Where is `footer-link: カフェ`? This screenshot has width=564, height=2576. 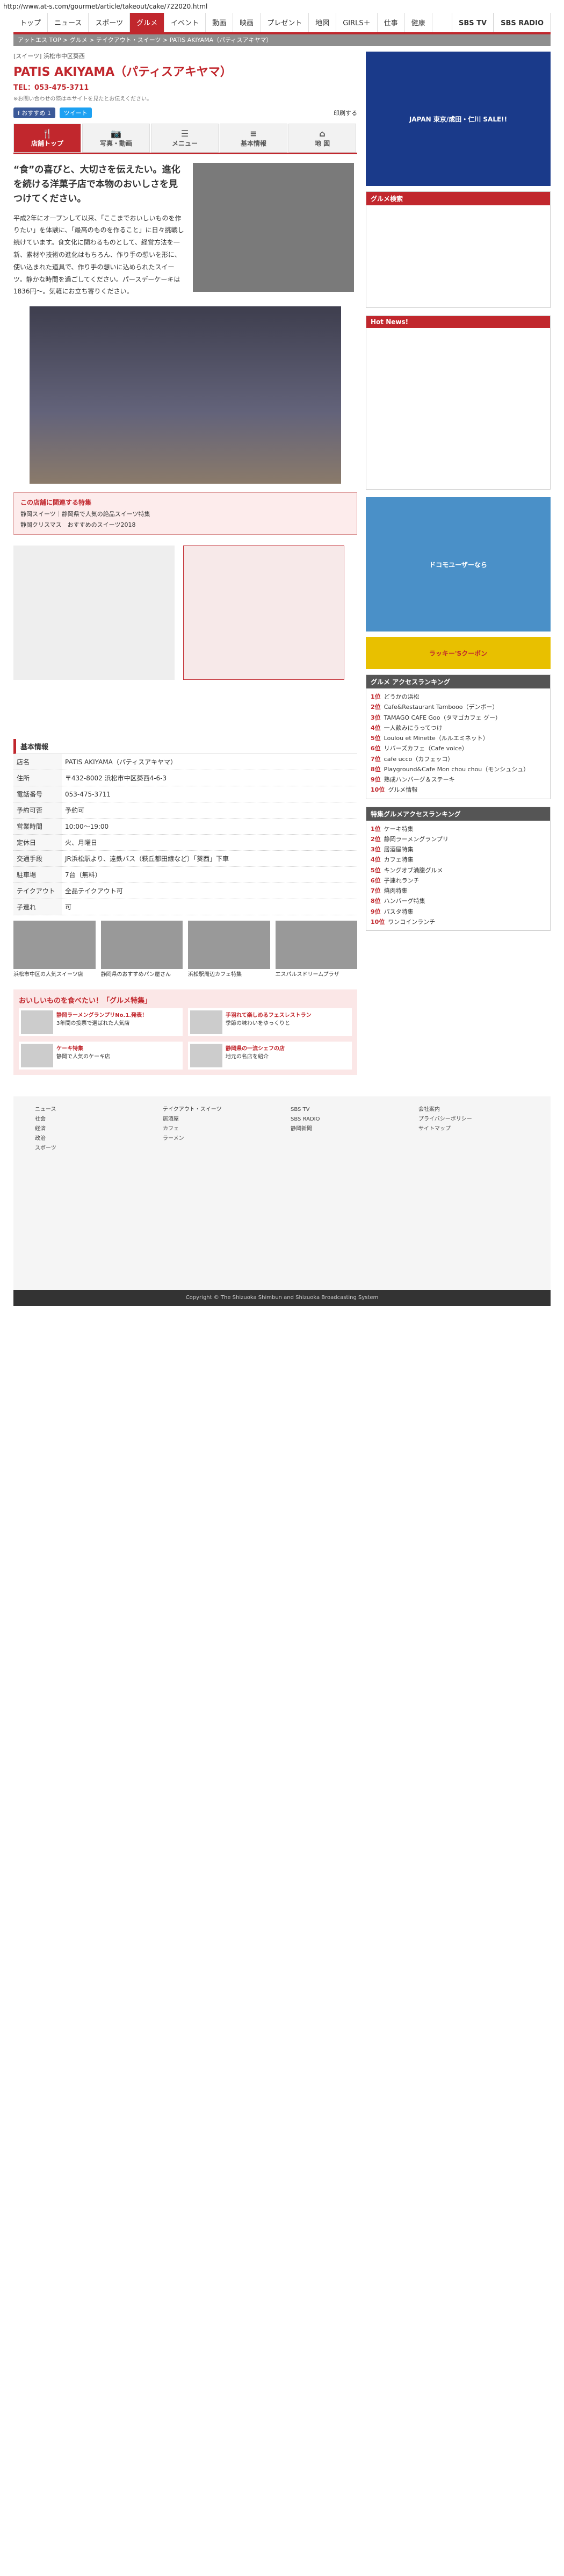
footer-link: カフェ is located at coordinates (218, 1129).